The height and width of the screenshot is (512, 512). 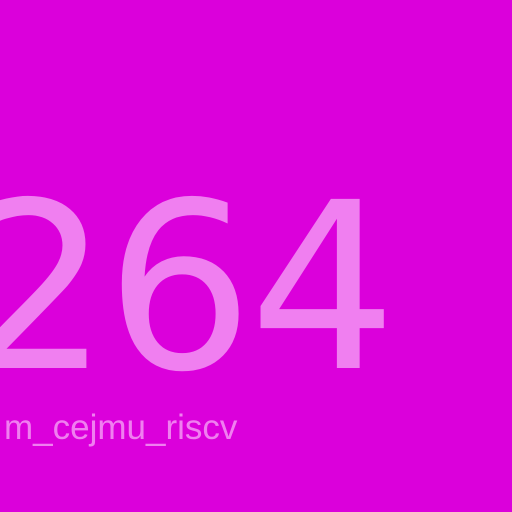 What do you see at coordinates (121, 427) in the screenshot?
I see `caption-label: m_cejmu_riscv` at bounding box center [121, 427].